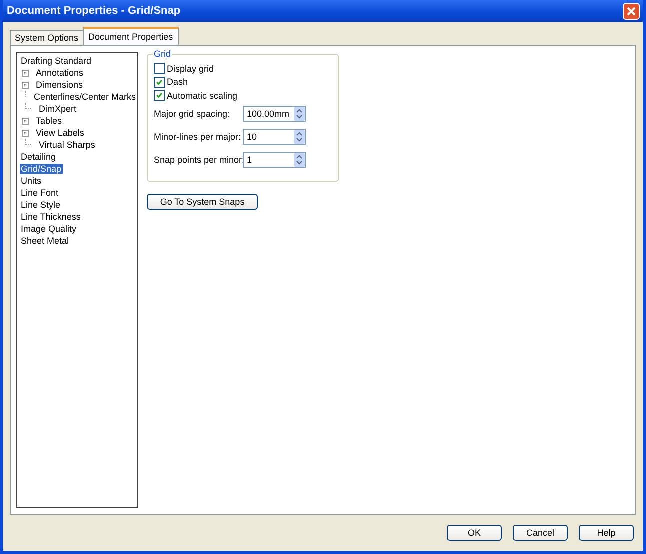 The height and width of the screenshot is (554, 646). Describe the element at coordinates (49, 229) in the screenshot. I see `tree-item: Image Quality` at that location.